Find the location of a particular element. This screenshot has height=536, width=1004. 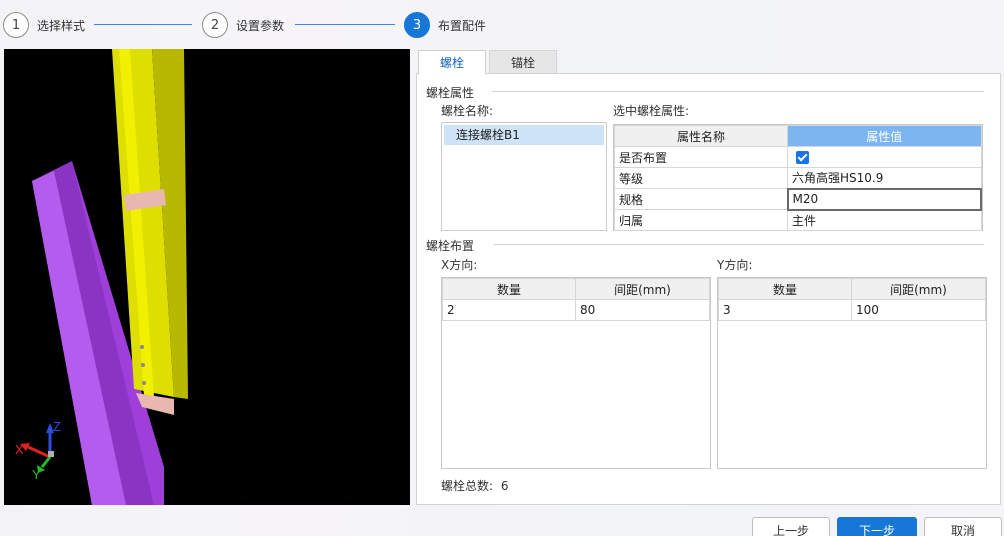

step-3-number: 3 is located at coordinates (417, 25).